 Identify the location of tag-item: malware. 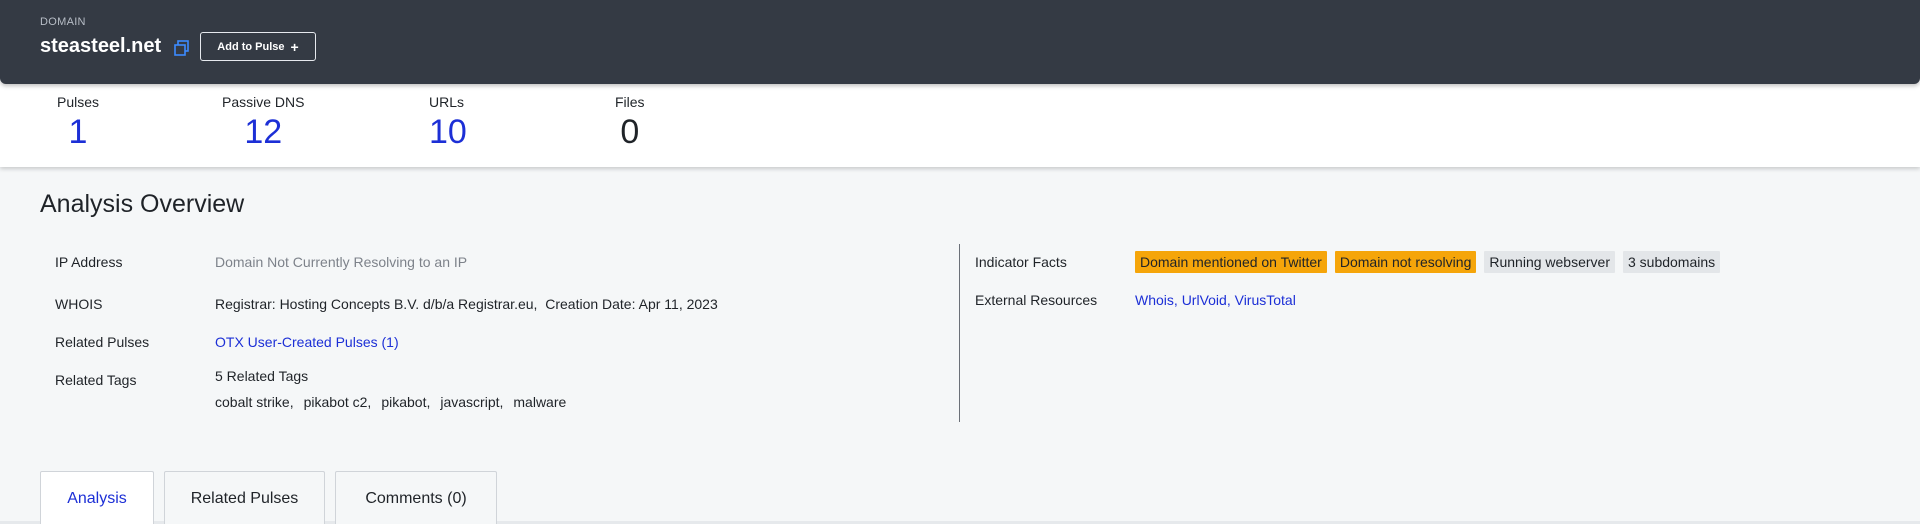
(539, 402).